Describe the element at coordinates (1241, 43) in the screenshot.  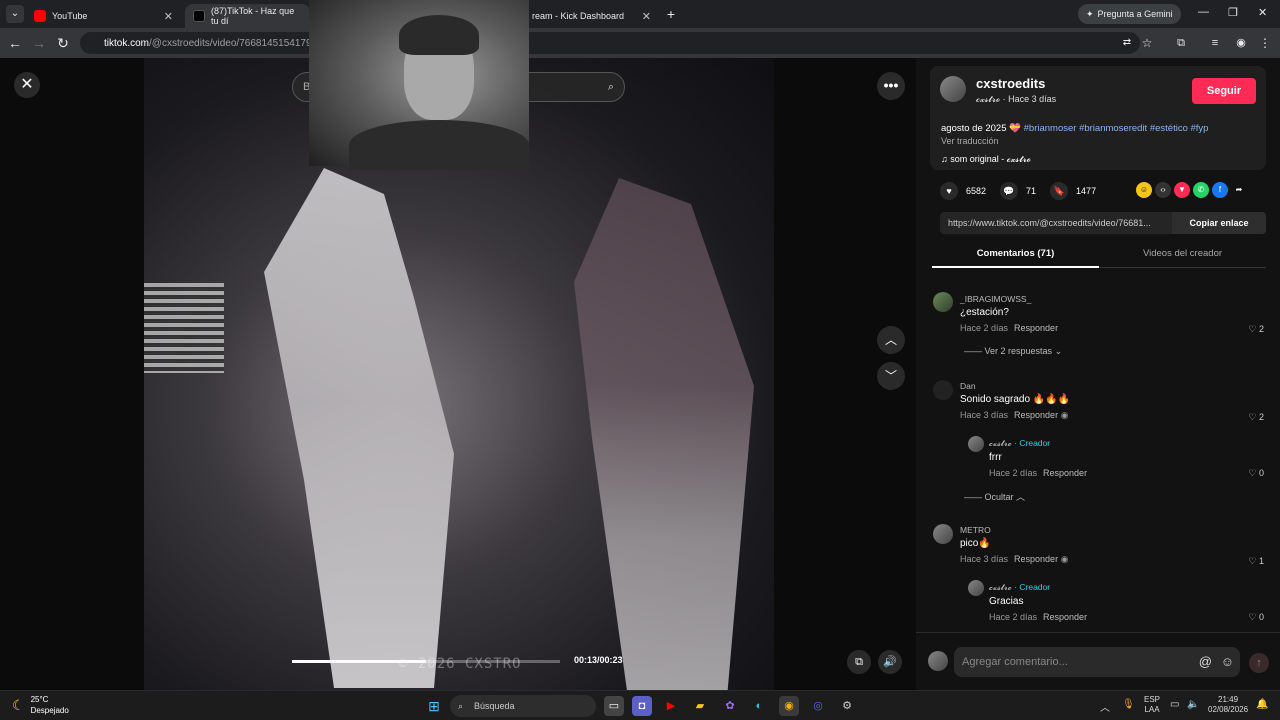
I see `profile-avatar: ◉` at that location.